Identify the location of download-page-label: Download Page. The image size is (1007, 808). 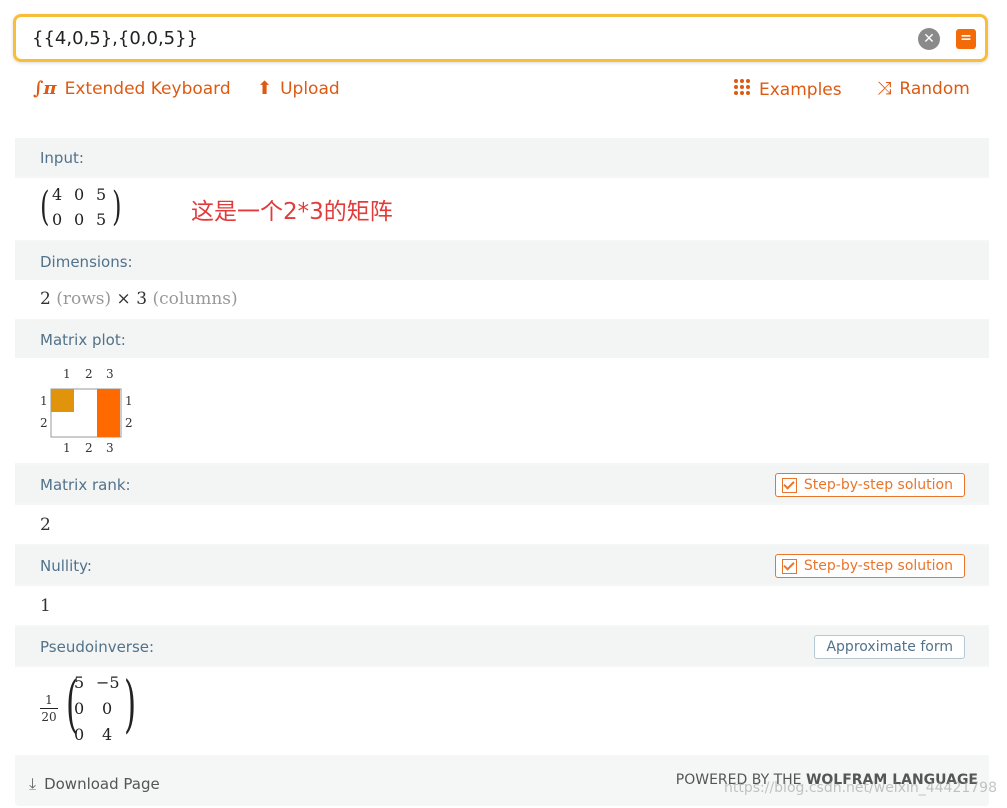
(102, 784).